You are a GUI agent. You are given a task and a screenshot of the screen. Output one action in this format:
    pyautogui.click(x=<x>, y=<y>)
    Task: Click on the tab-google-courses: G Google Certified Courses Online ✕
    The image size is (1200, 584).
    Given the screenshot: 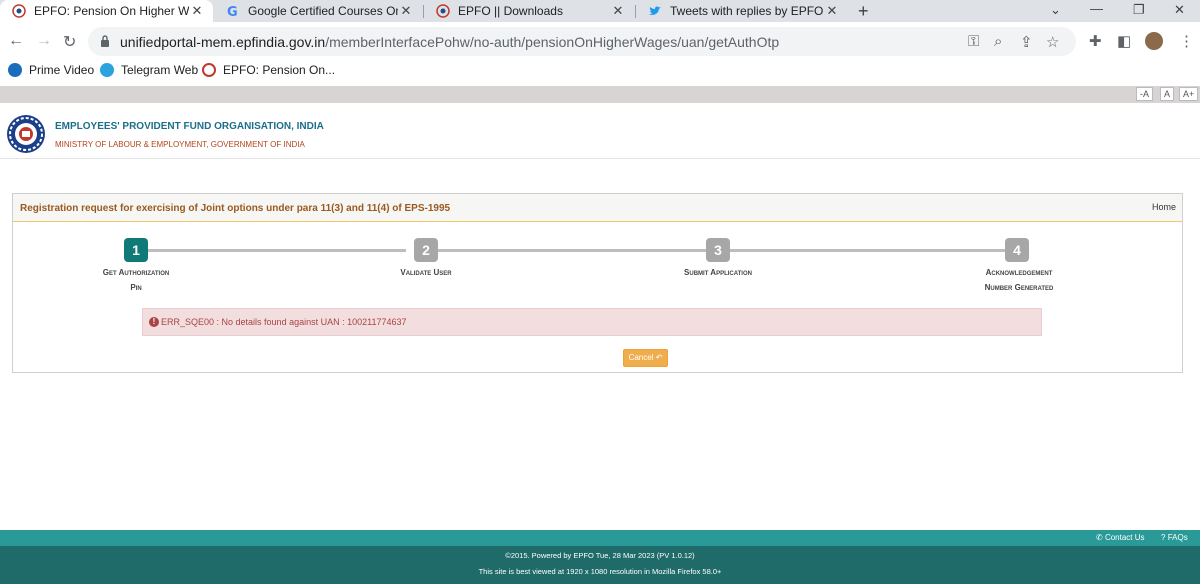 What is the action you would take?
    pyautogui.click(x=318, y=11)
    